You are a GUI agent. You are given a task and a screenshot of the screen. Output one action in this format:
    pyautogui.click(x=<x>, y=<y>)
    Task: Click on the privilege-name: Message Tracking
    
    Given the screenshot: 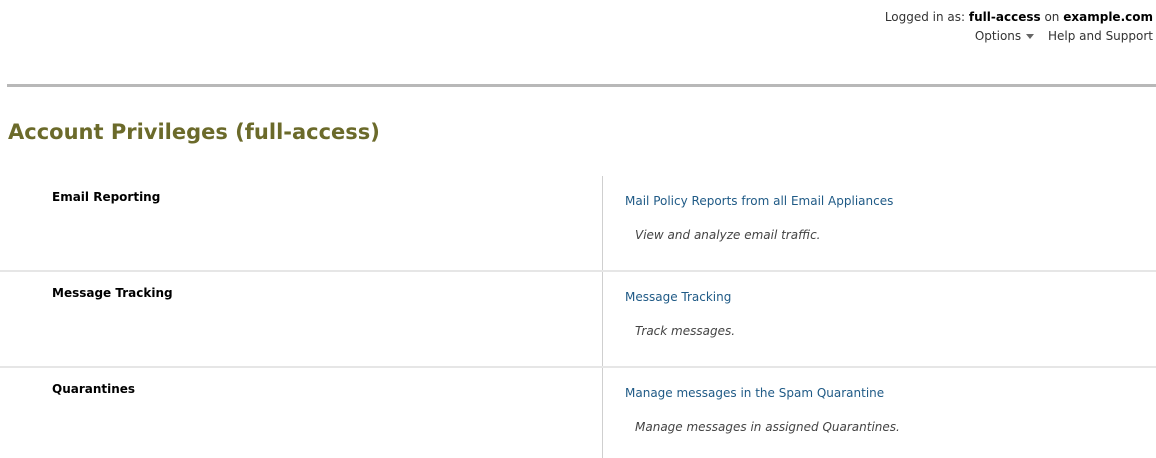 What is the action you would take?
    pyautogui.click(x=112, y=293)
    